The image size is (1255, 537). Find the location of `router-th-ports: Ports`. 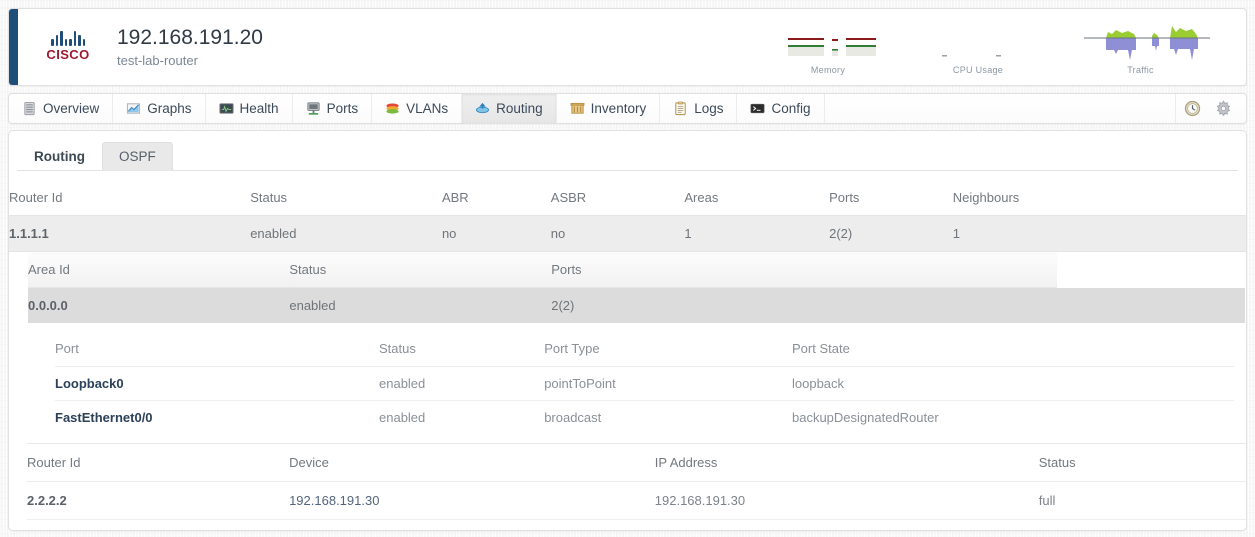

router-th-ports: Ports is located at coordinates (891, 198).